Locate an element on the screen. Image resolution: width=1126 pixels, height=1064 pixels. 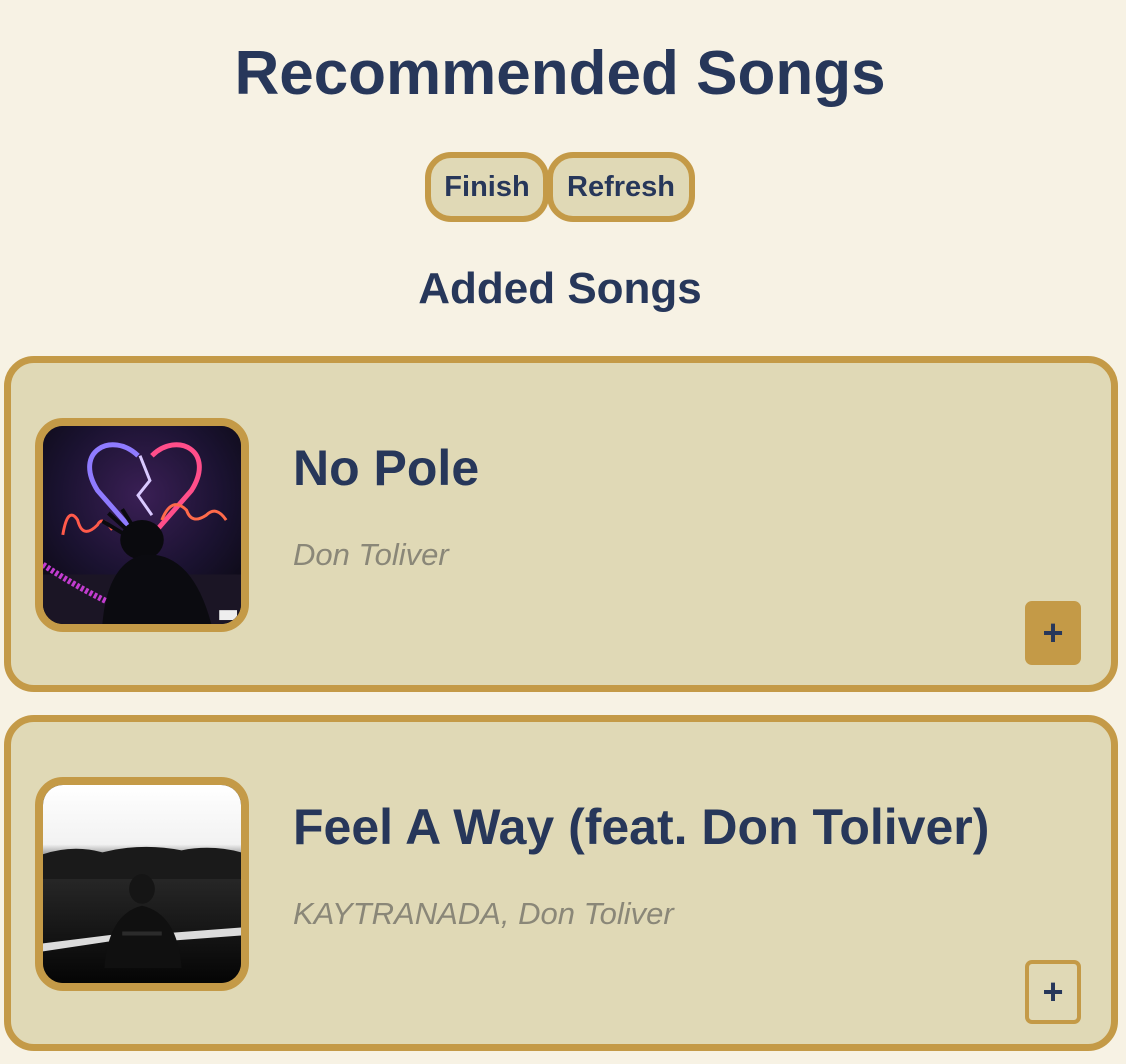
section-heading: Added Songs is located at coordinates (560, 288).